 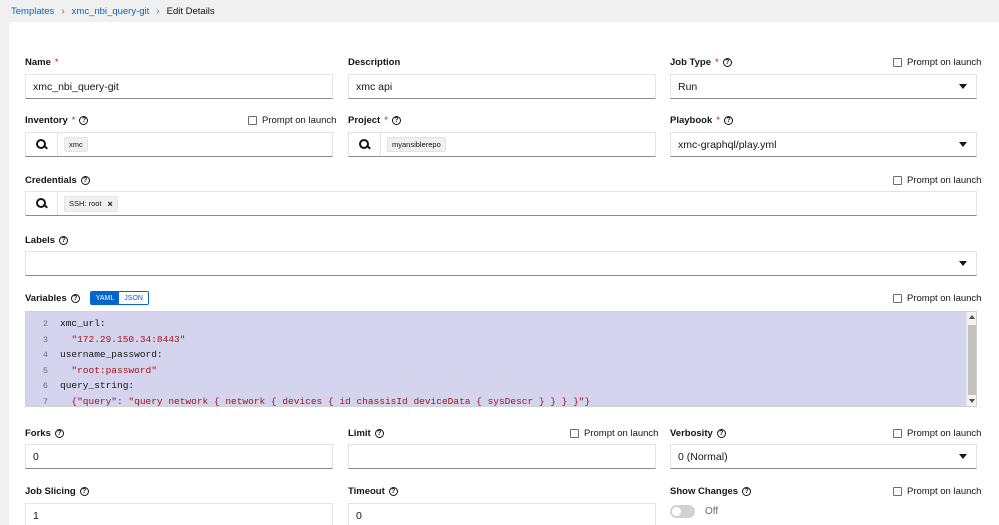 What do you see at coordinates (292, 120) in the screenshot?
I see `inventory-prompt-checkbox: Prompt on launch` at bounding box center [292, 120].